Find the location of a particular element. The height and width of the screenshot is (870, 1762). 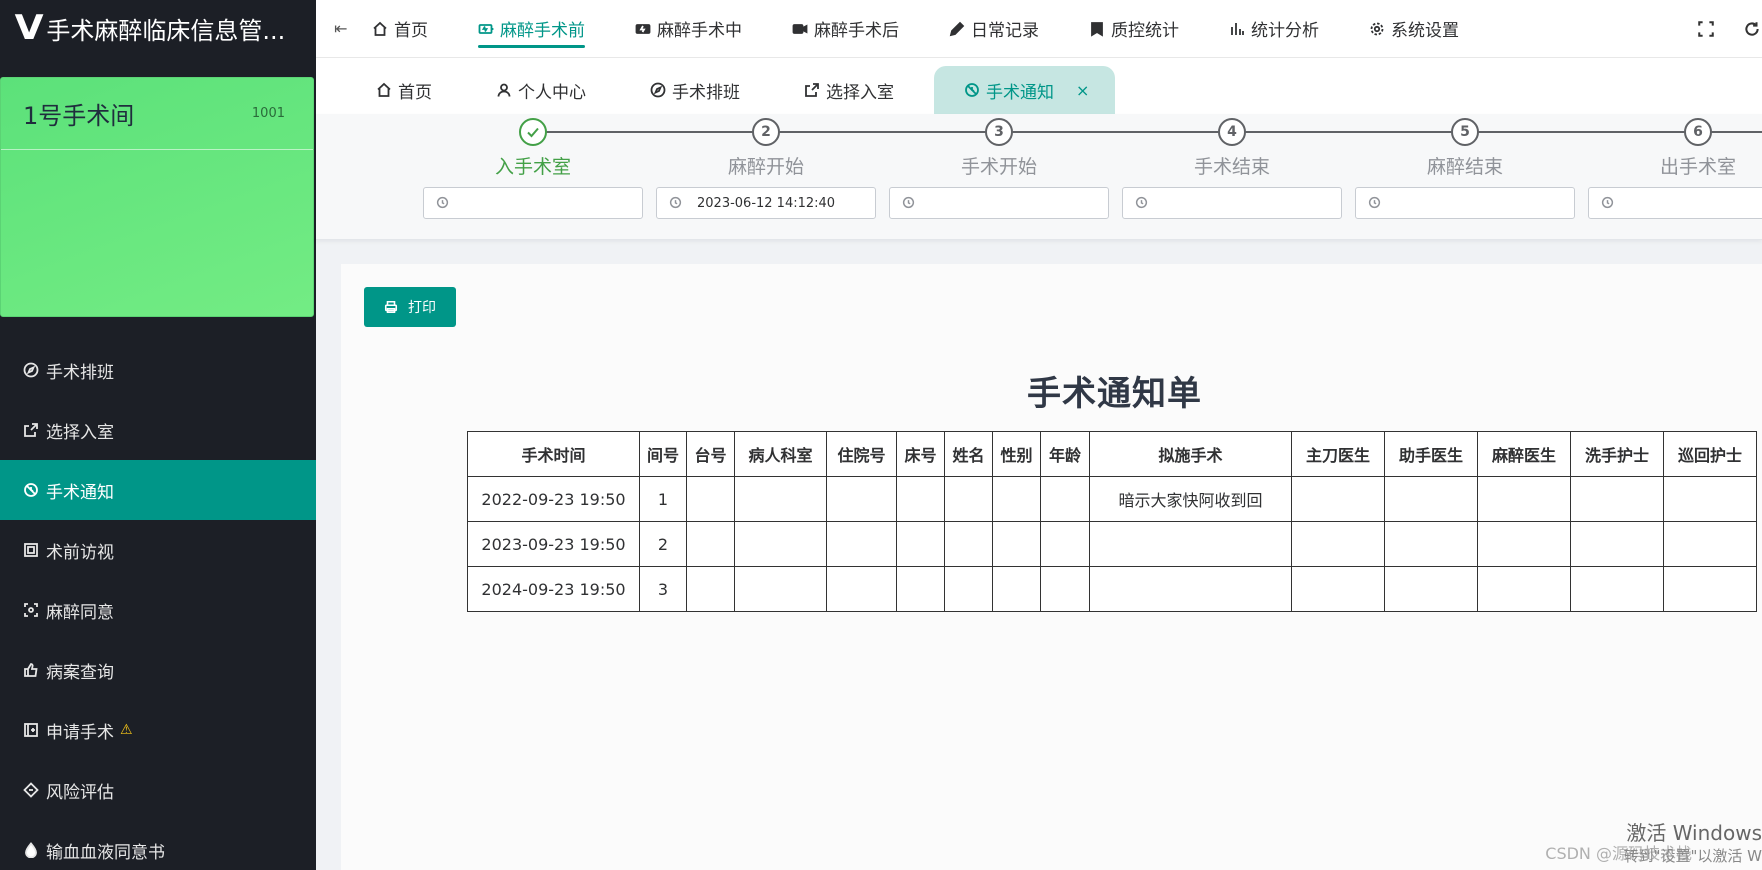

tab-home: 首页 is located at coordinates (404, 90).